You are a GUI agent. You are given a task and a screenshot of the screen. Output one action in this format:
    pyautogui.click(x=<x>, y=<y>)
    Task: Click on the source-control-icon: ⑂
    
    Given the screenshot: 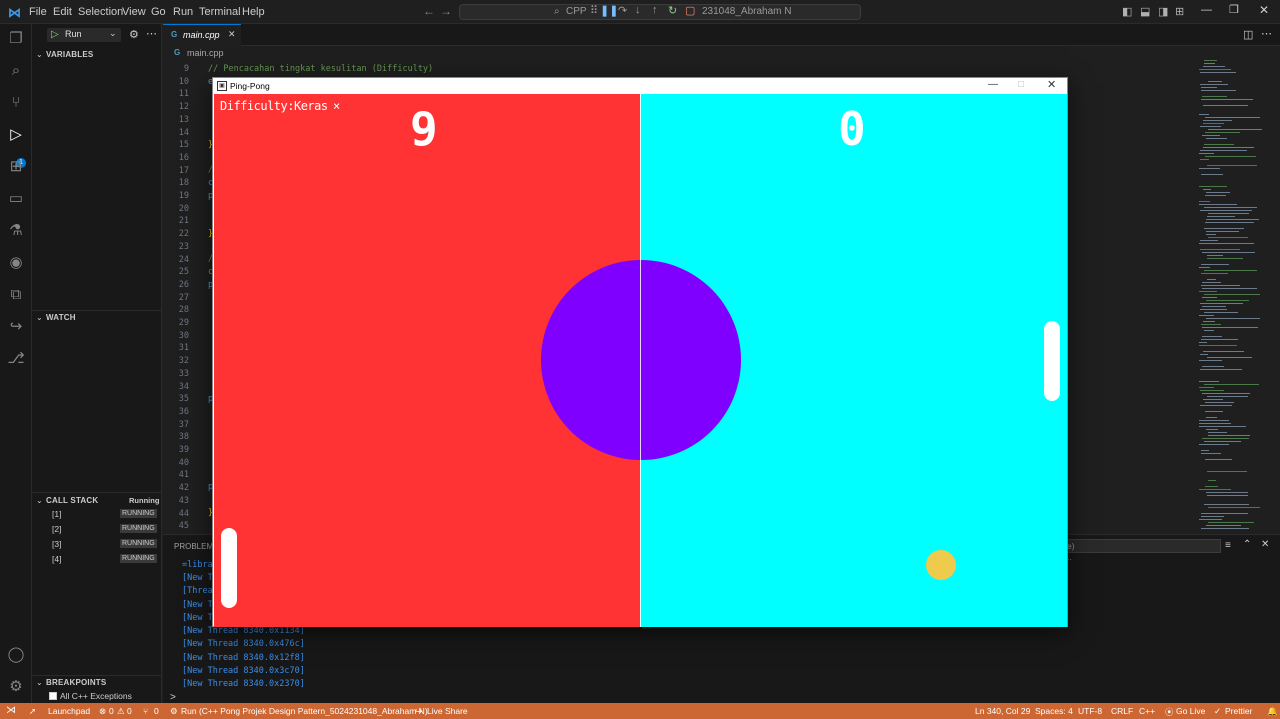 What is the action you would take?
    pyautogui.click(x=16, y=103)
    